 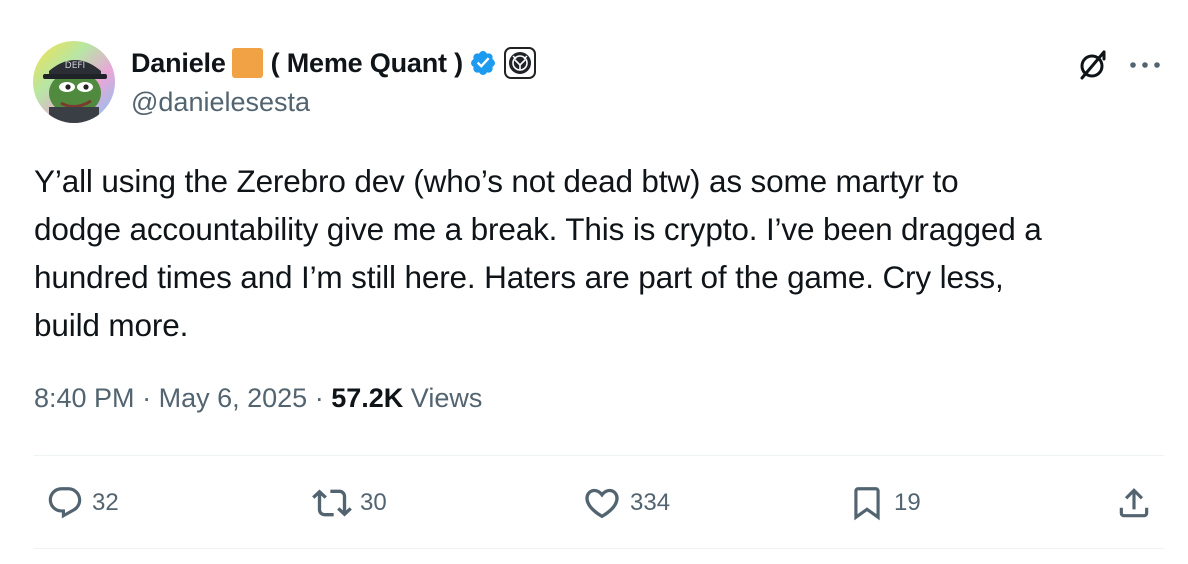 I want to click on reply-button: 32, so click(x=82, y=503).